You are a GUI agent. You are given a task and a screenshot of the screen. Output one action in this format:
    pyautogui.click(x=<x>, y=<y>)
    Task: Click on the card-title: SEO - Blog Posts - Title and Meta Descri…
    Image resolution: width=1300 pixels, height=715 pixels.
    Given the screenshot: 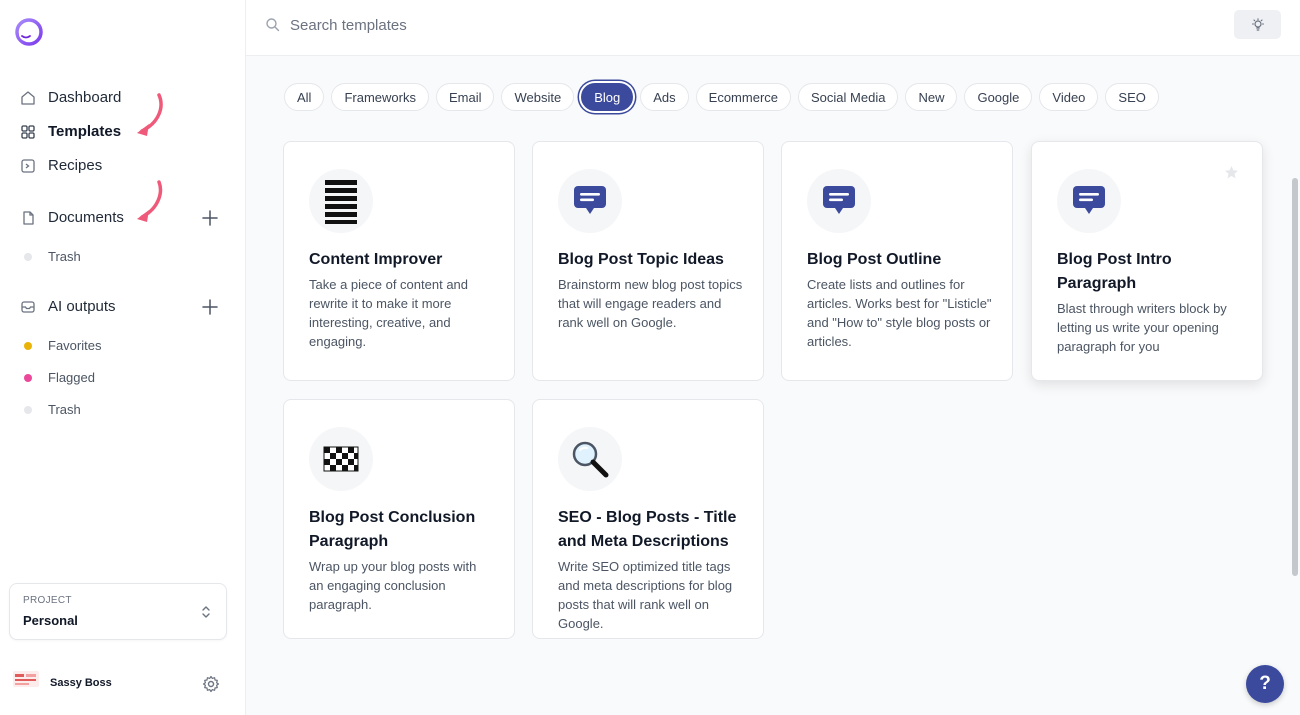 What is the action you would take?
    pyautogui.click(x=647, y=529)
    